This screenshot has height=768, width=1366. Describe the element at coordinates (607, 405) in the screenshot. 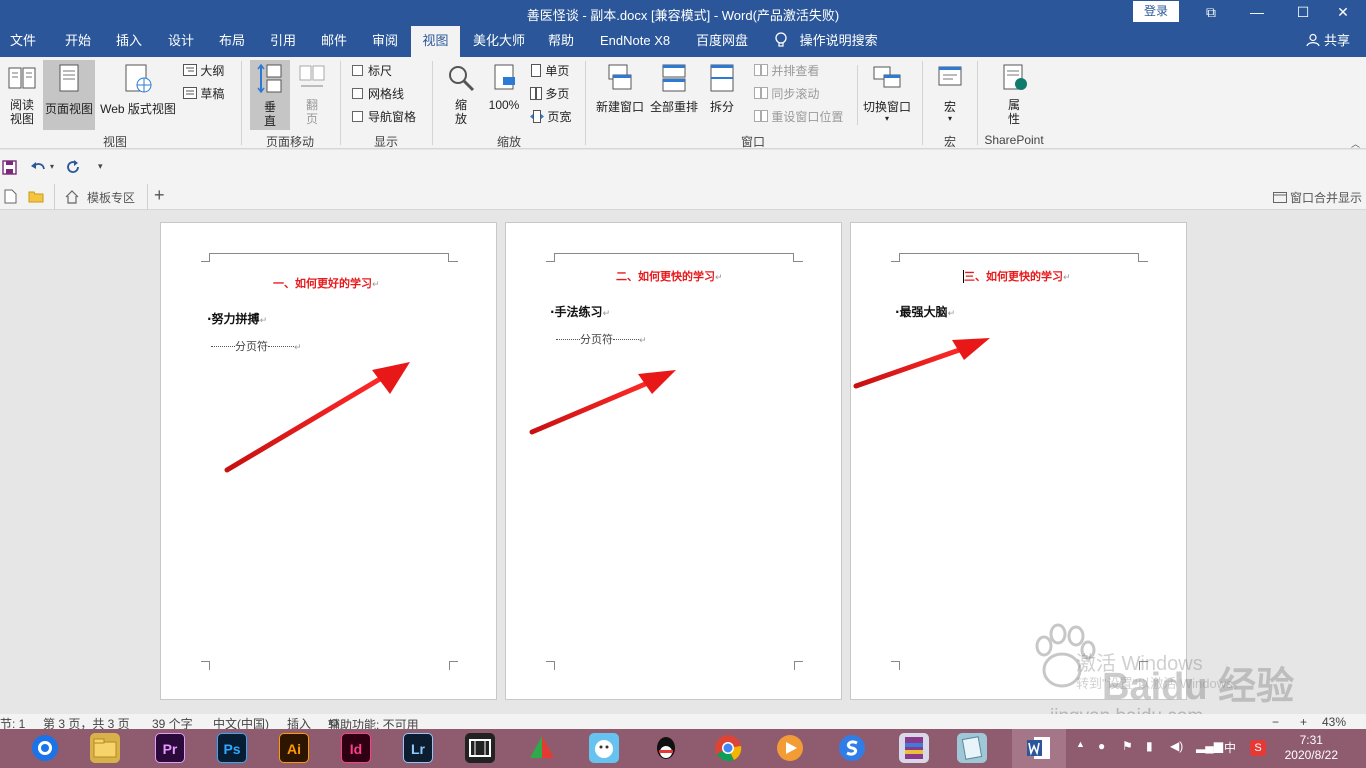

I see `annotation-arrows` at that location.